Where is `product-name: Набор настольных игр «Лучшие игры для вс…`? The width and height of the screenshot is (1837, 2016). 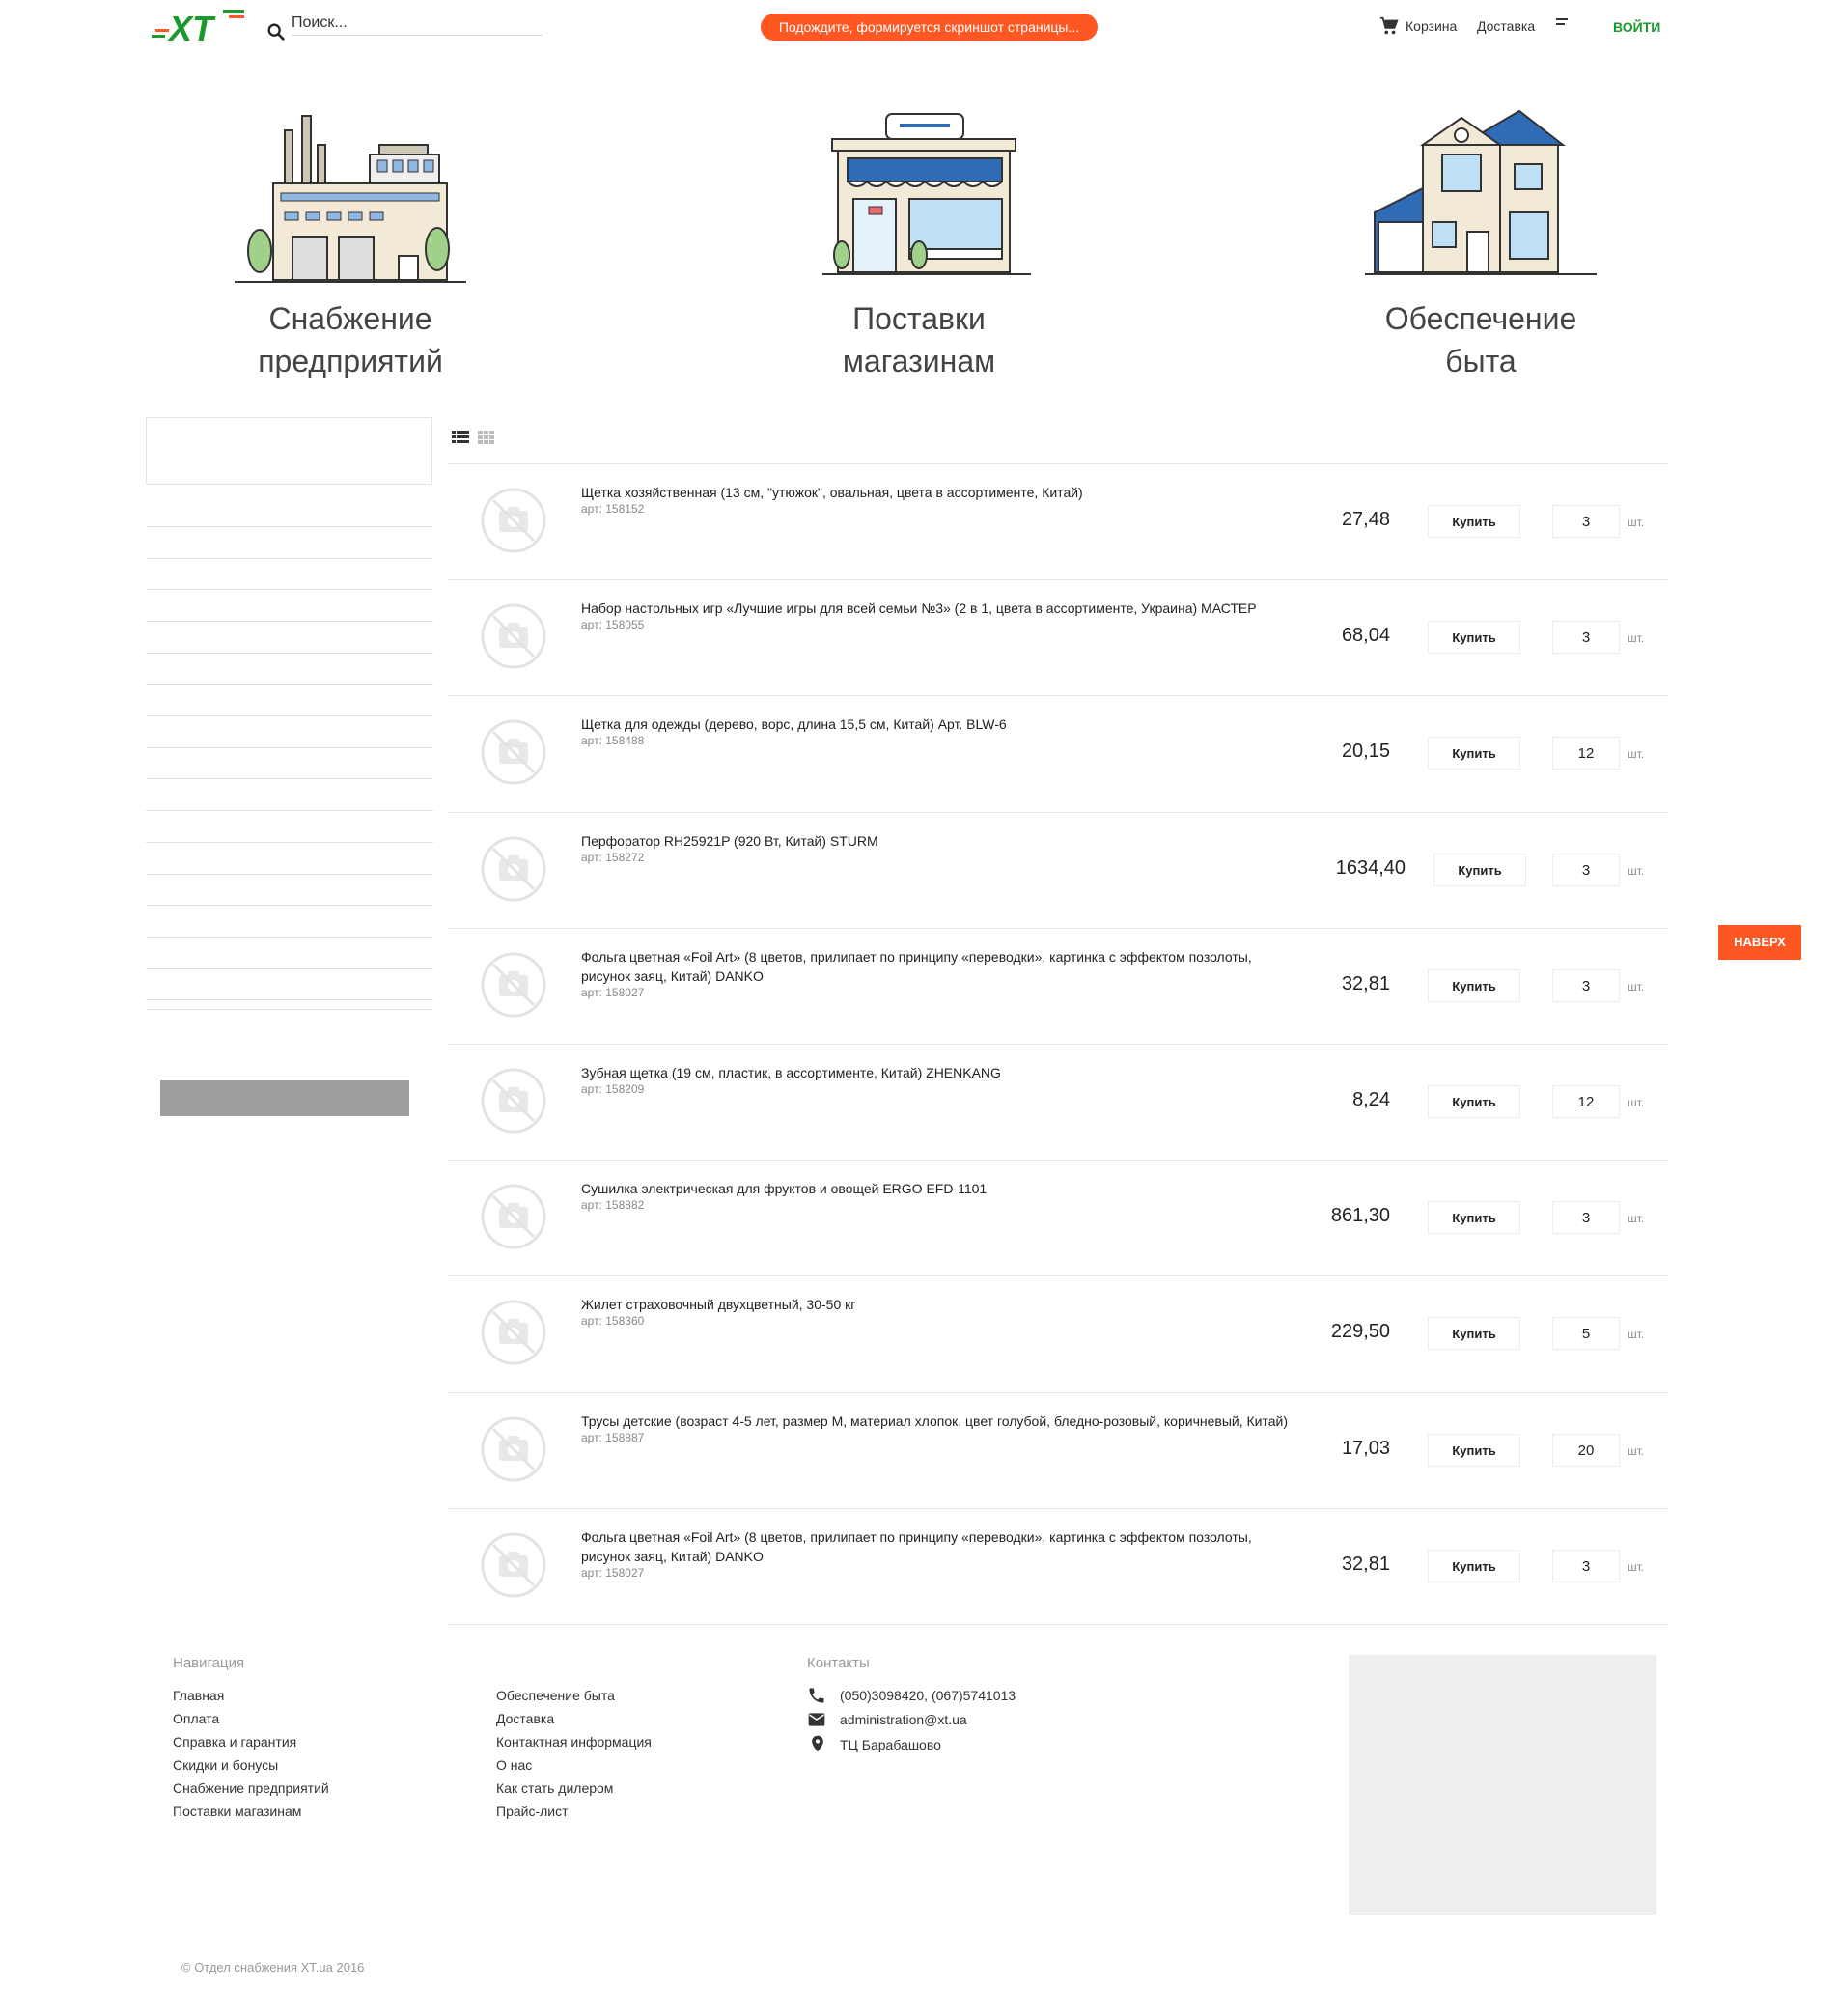
product-name: Набор настольных игр «Лучшие игры для вс… is located at coordinates (938, 609).